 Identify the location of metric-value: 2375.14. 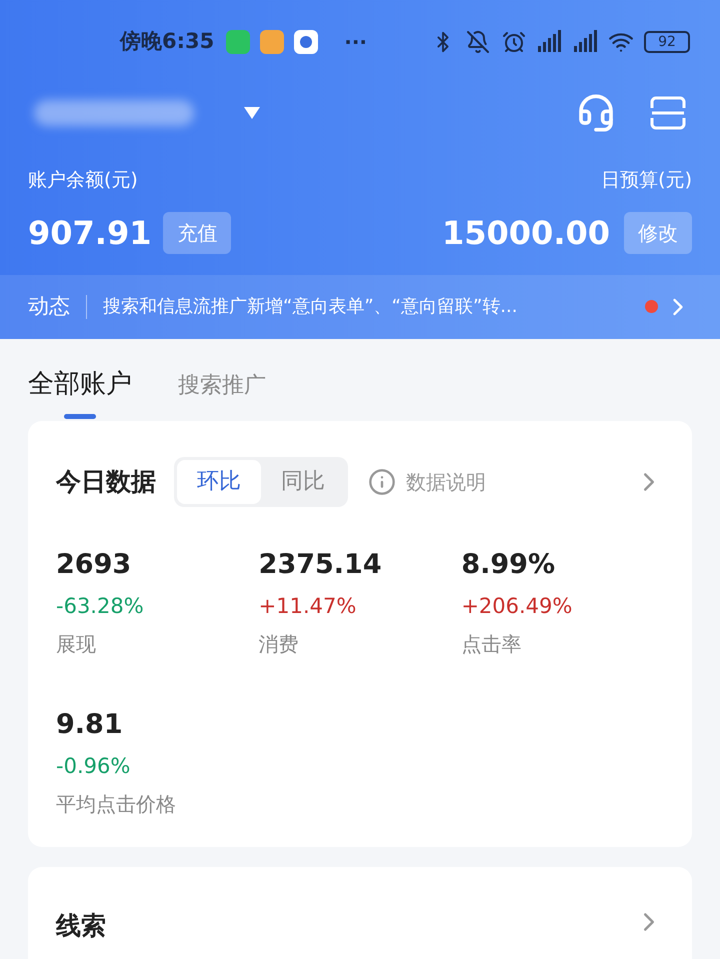
(320, 565).